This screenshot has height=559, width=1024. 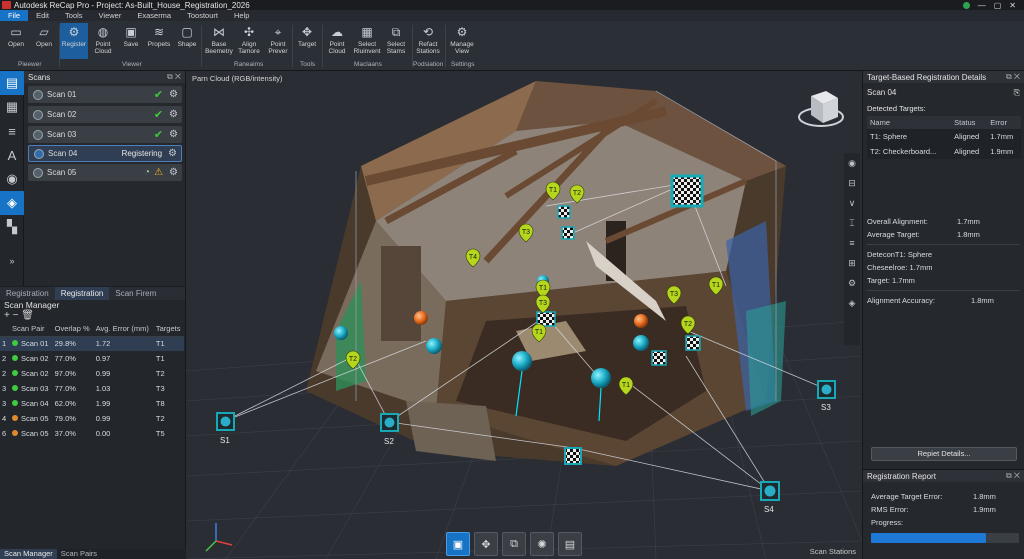 I want to click on table-row: 1 Scan 01 29.8% 1.72 T1, so click(x=92, y=343).